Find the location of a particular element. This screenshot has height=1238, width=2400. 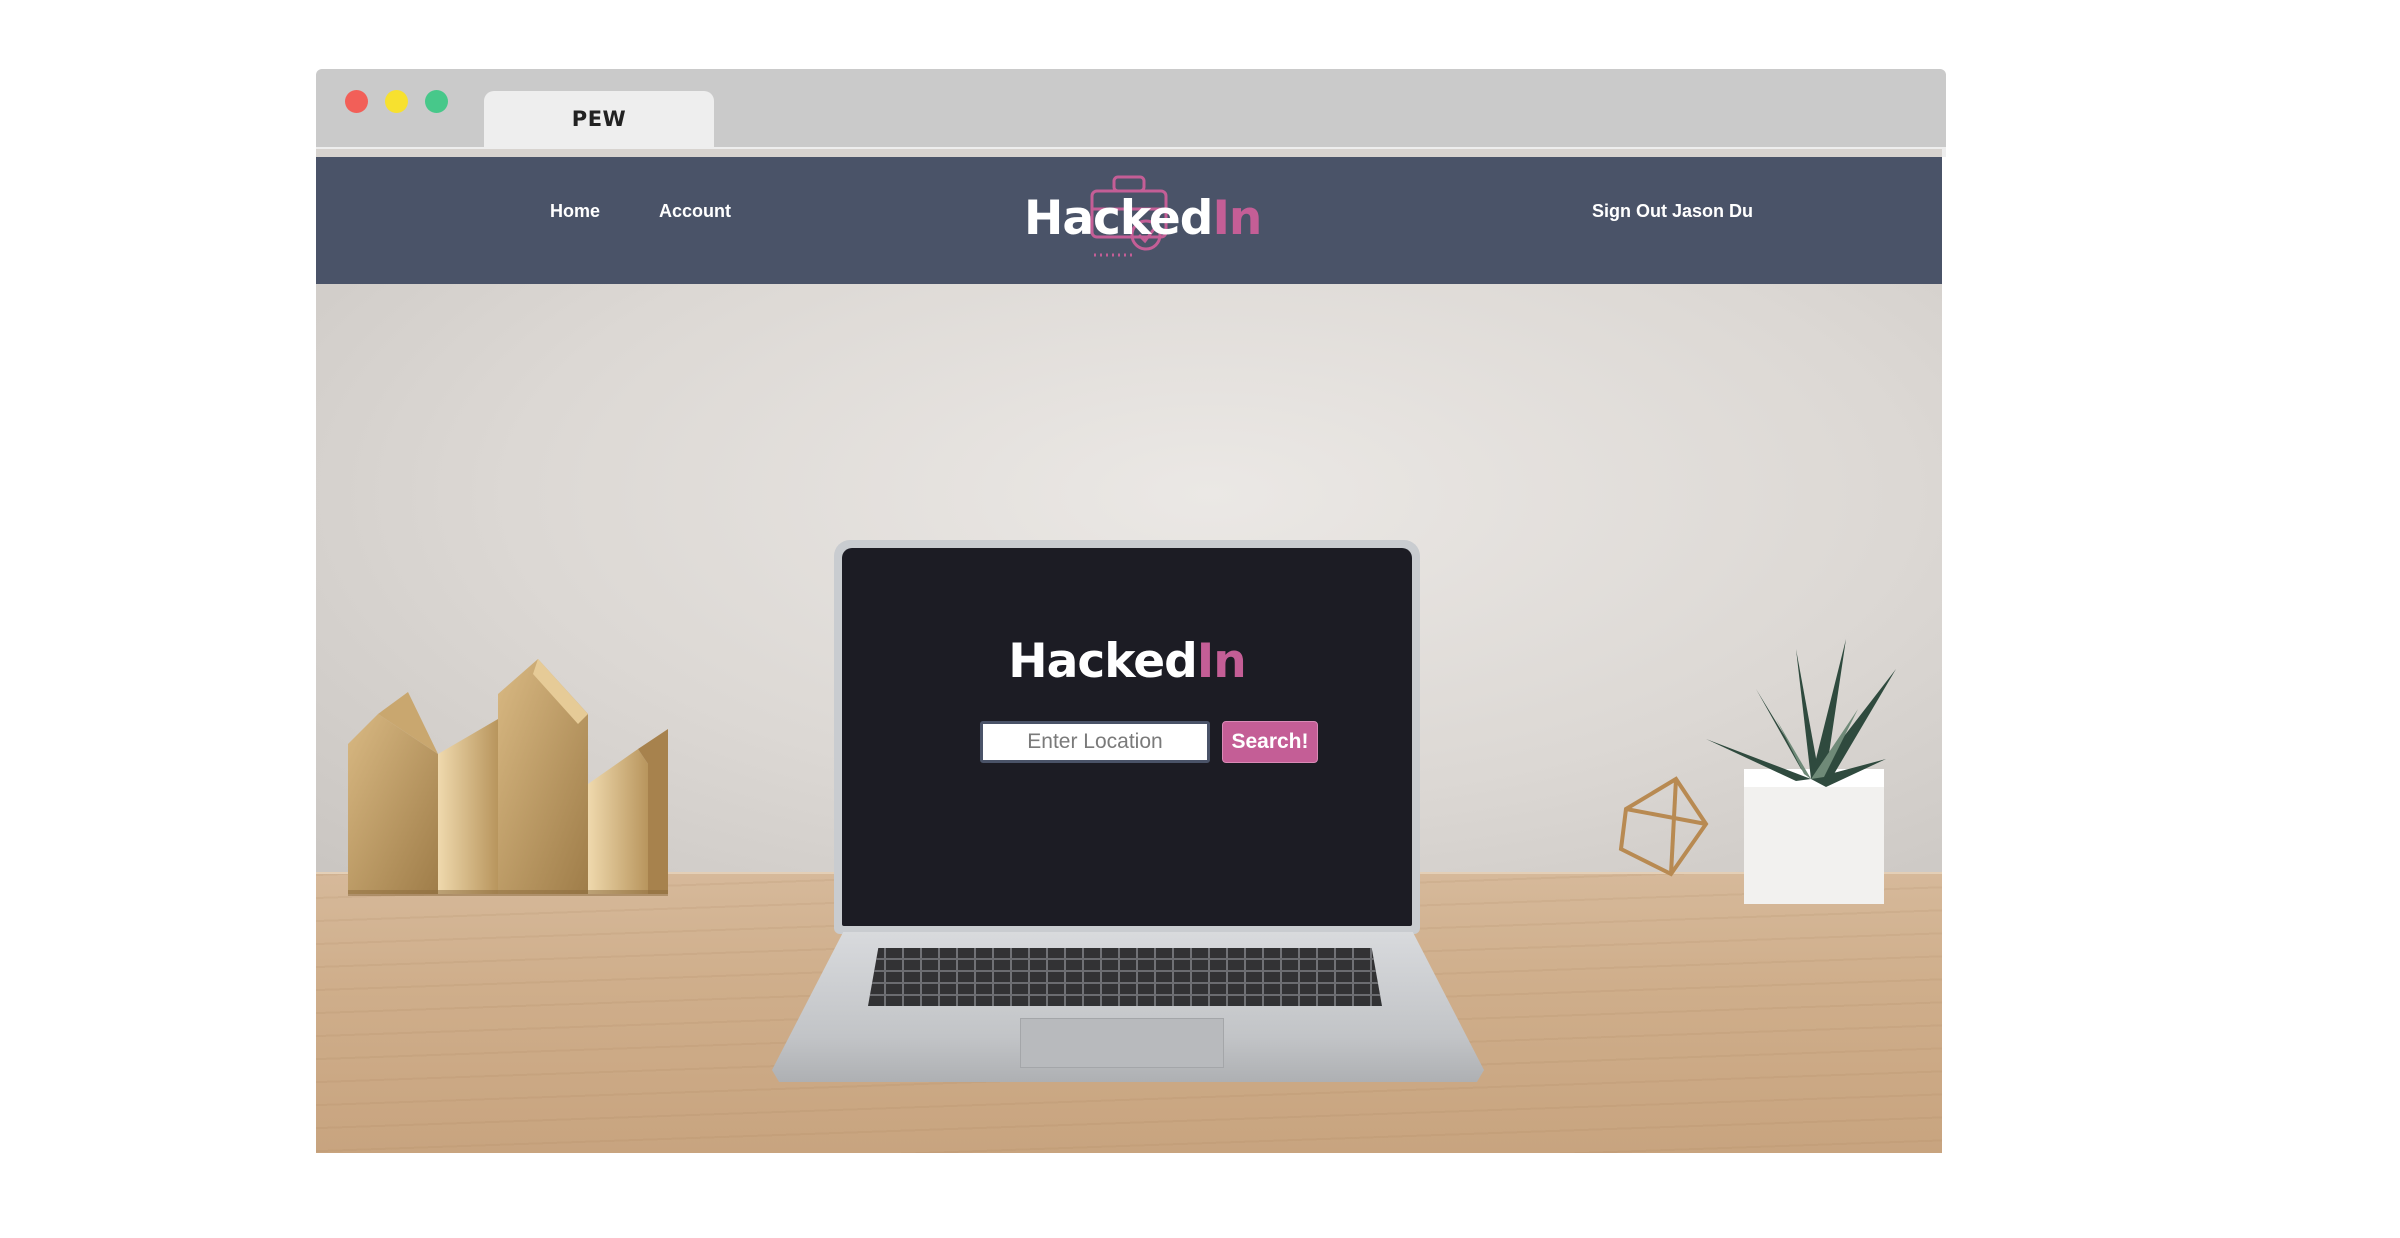

logo-part1: Hacked is located at coordinates (1118, 218).